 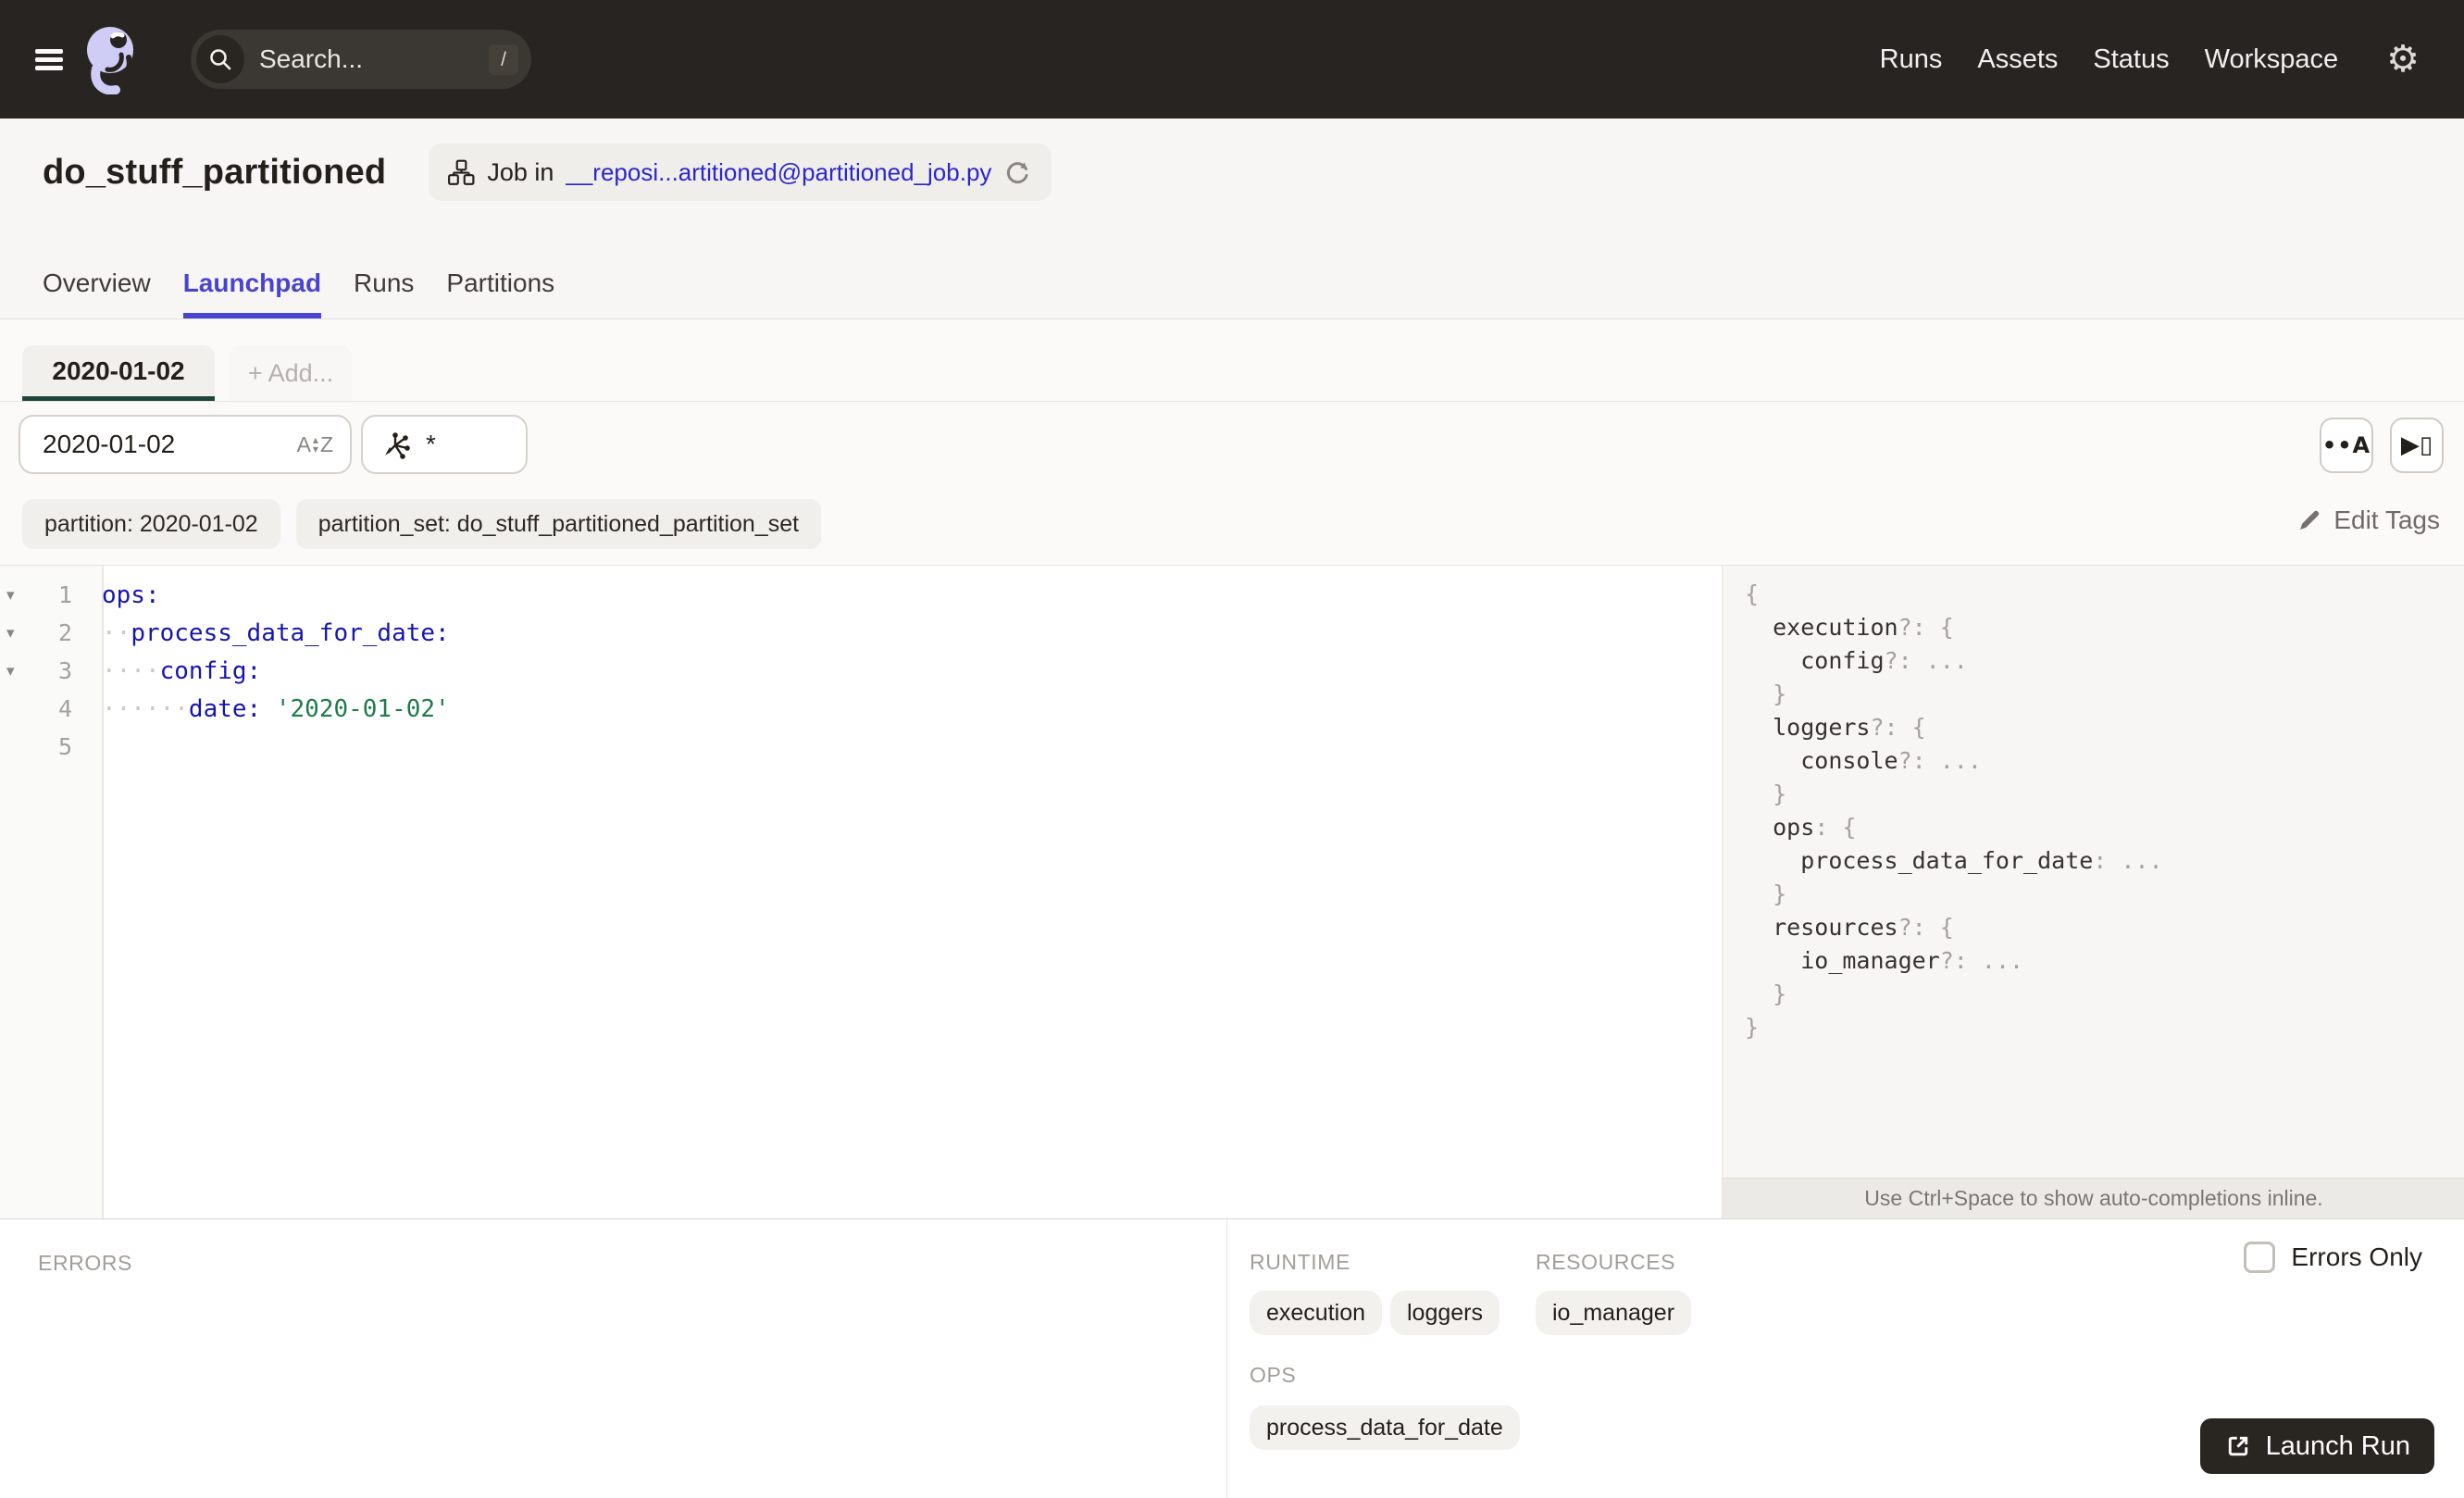 What do you see at coordinates (2272, 59) in the screenshot?
I see `nav-workspace: Workspace` at bounding box center [2272, 59].